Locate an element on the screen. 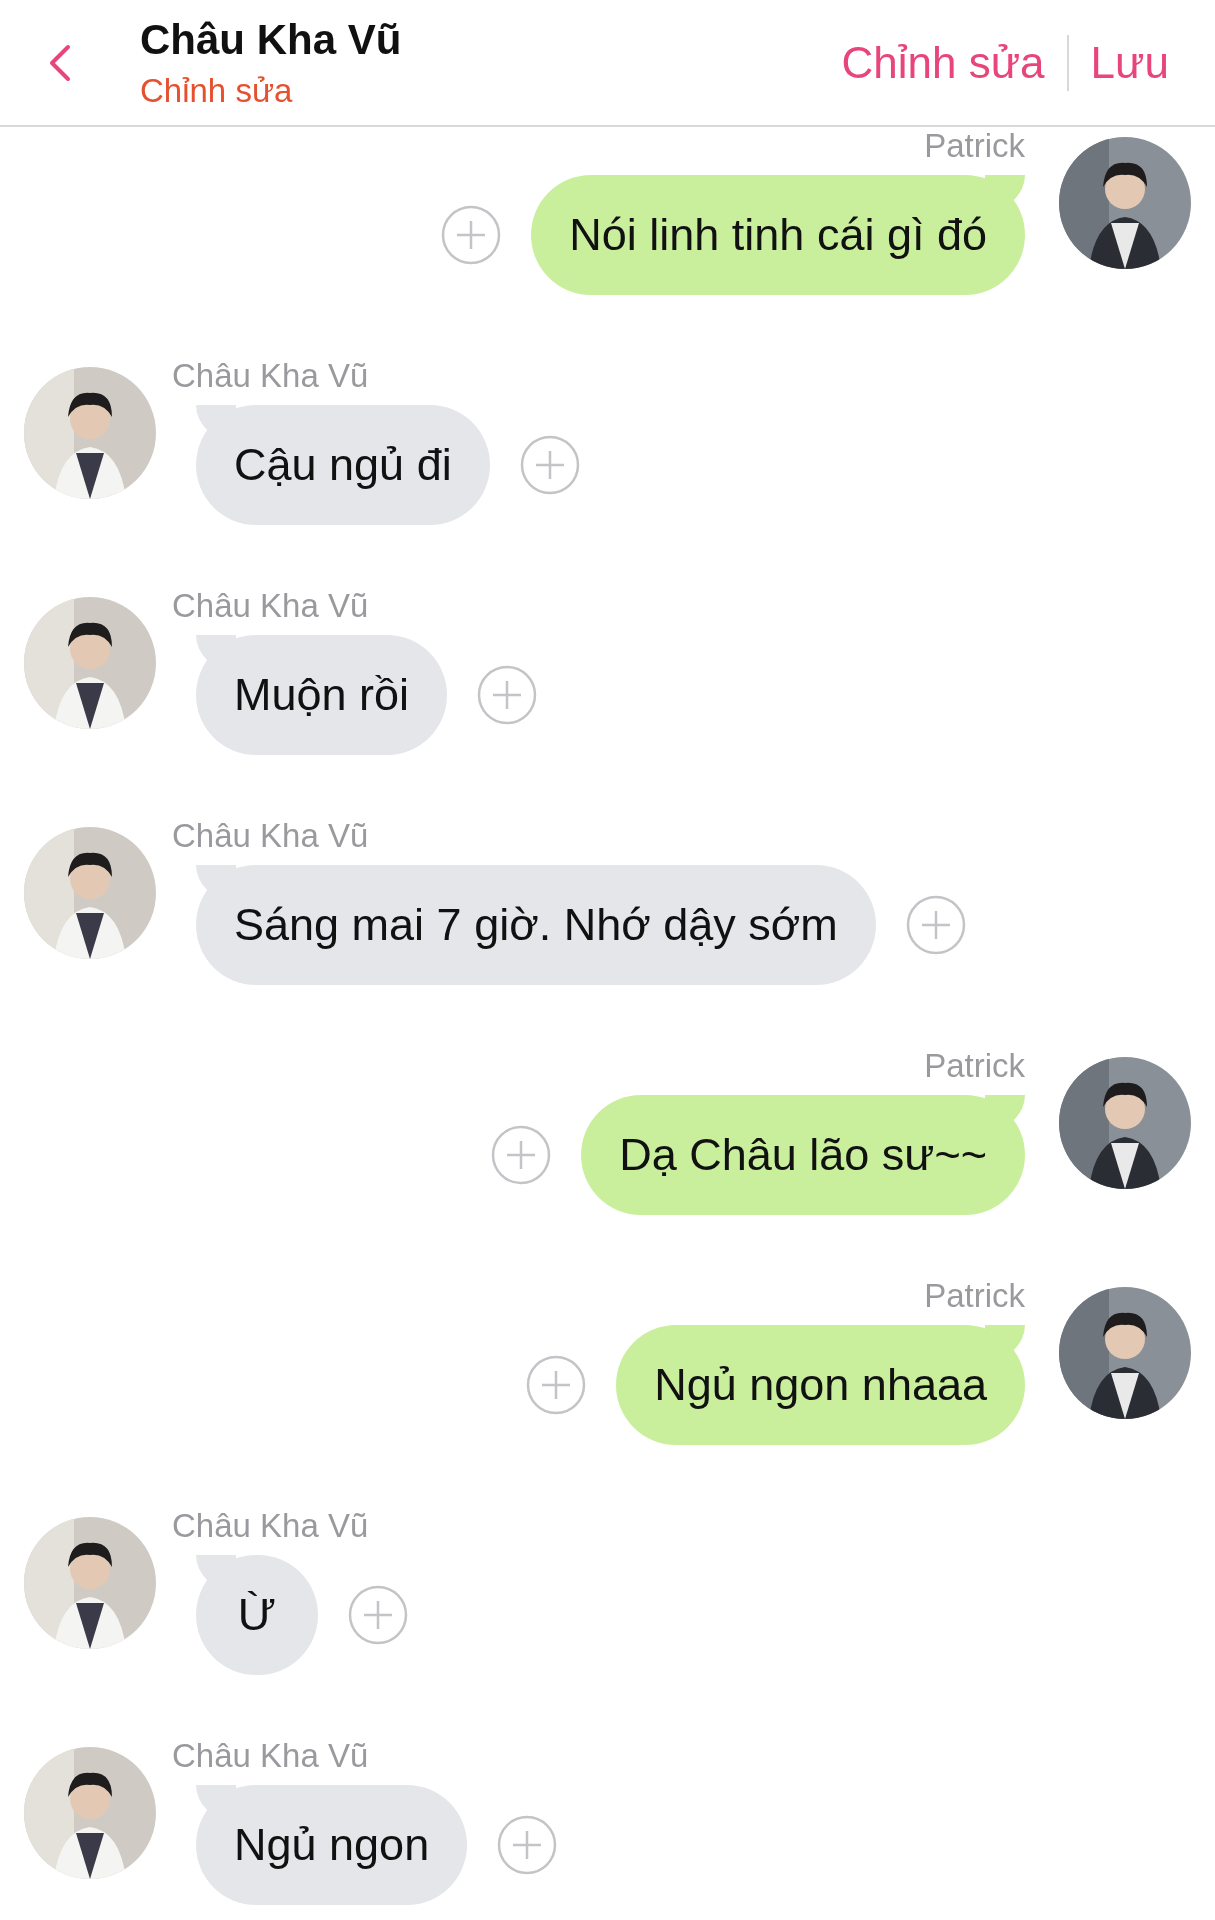  chat-subtitle: Chỉnh sửa is located at coordinates (217, 90).